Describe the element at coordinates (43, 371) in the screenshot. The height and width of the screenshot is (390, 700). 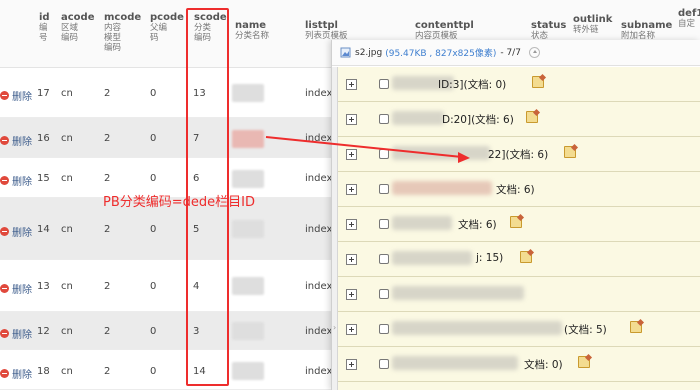
I see `cell-id: 18` at that location.